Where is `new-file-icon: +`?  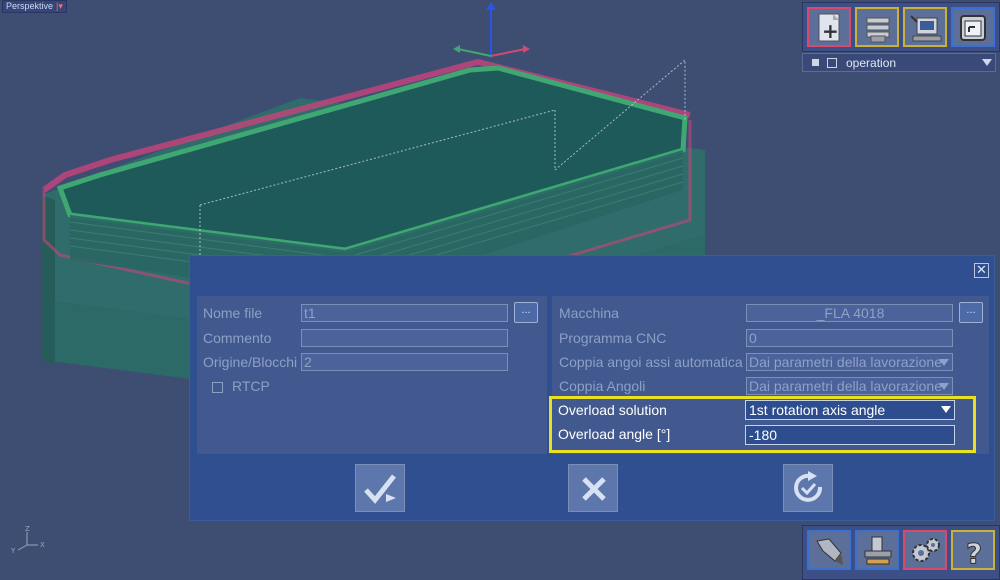
new-file-icon: + is located at coordinates (829, 28).